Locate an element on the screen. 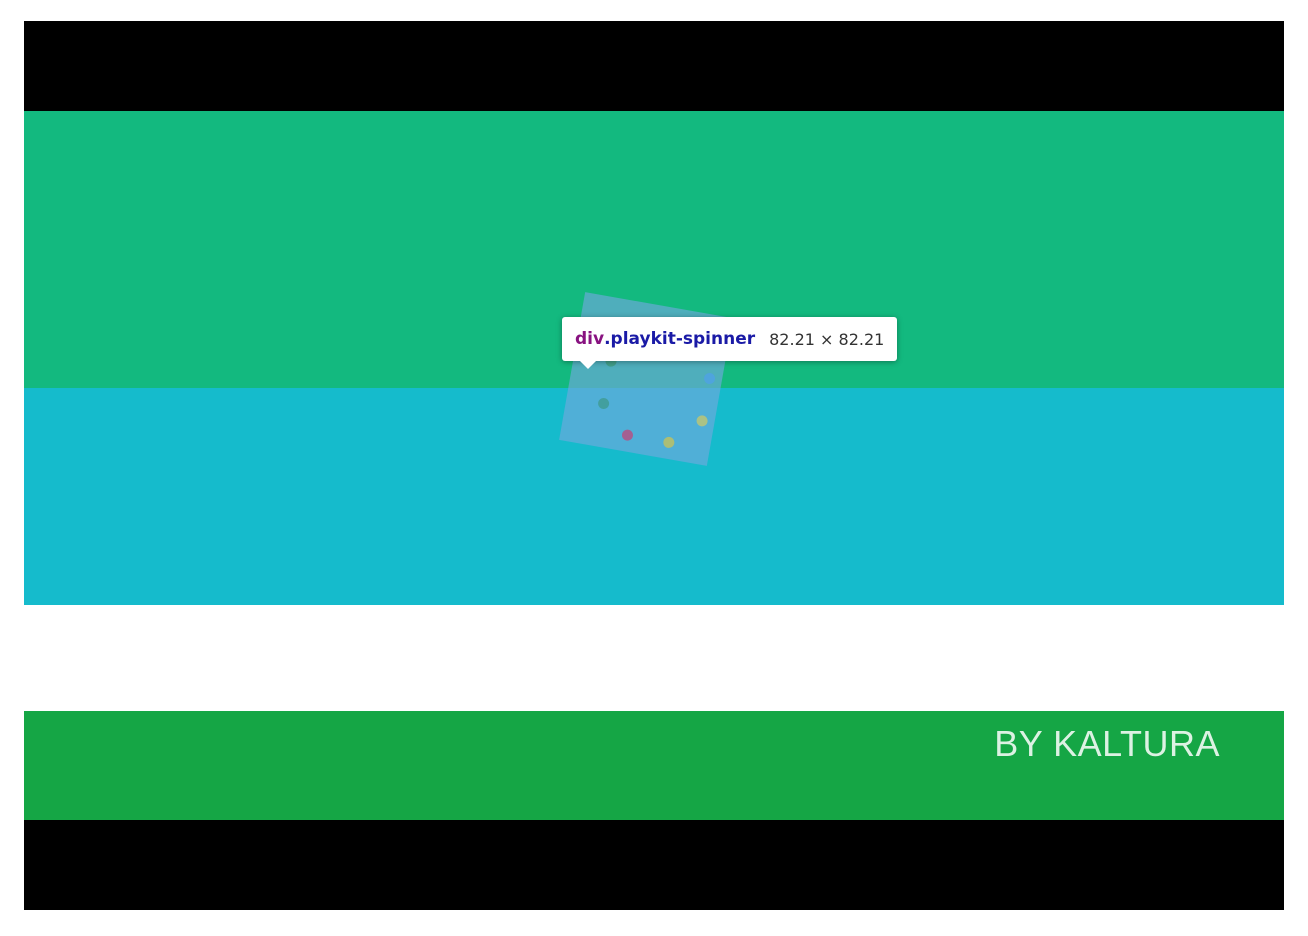 The image size is (1308, 936). kaltura-watermark: BY KALTURA is located at coordinates (1107, 743).